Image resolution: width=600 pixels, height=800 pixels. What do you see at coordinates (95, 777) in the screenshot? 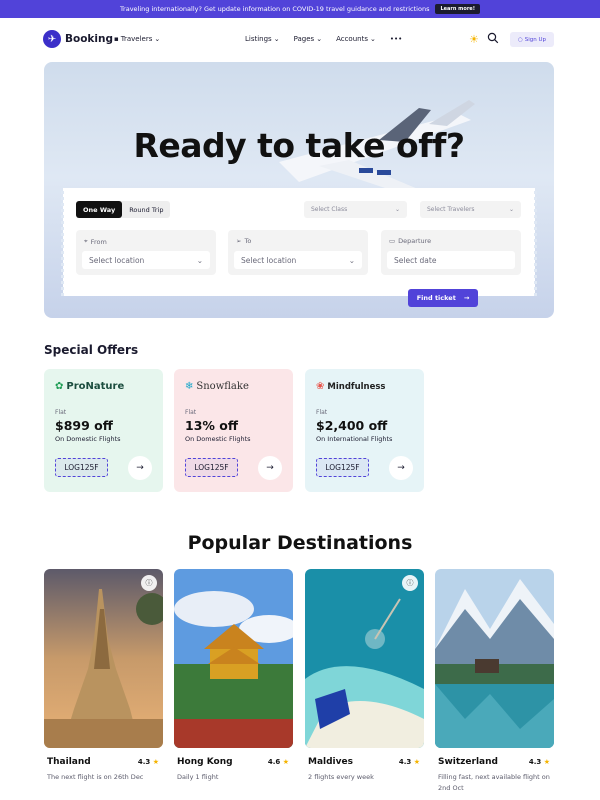
I see `destination-subtitle: The next flight is on 26th Dec` at bounding box center [95, 777].